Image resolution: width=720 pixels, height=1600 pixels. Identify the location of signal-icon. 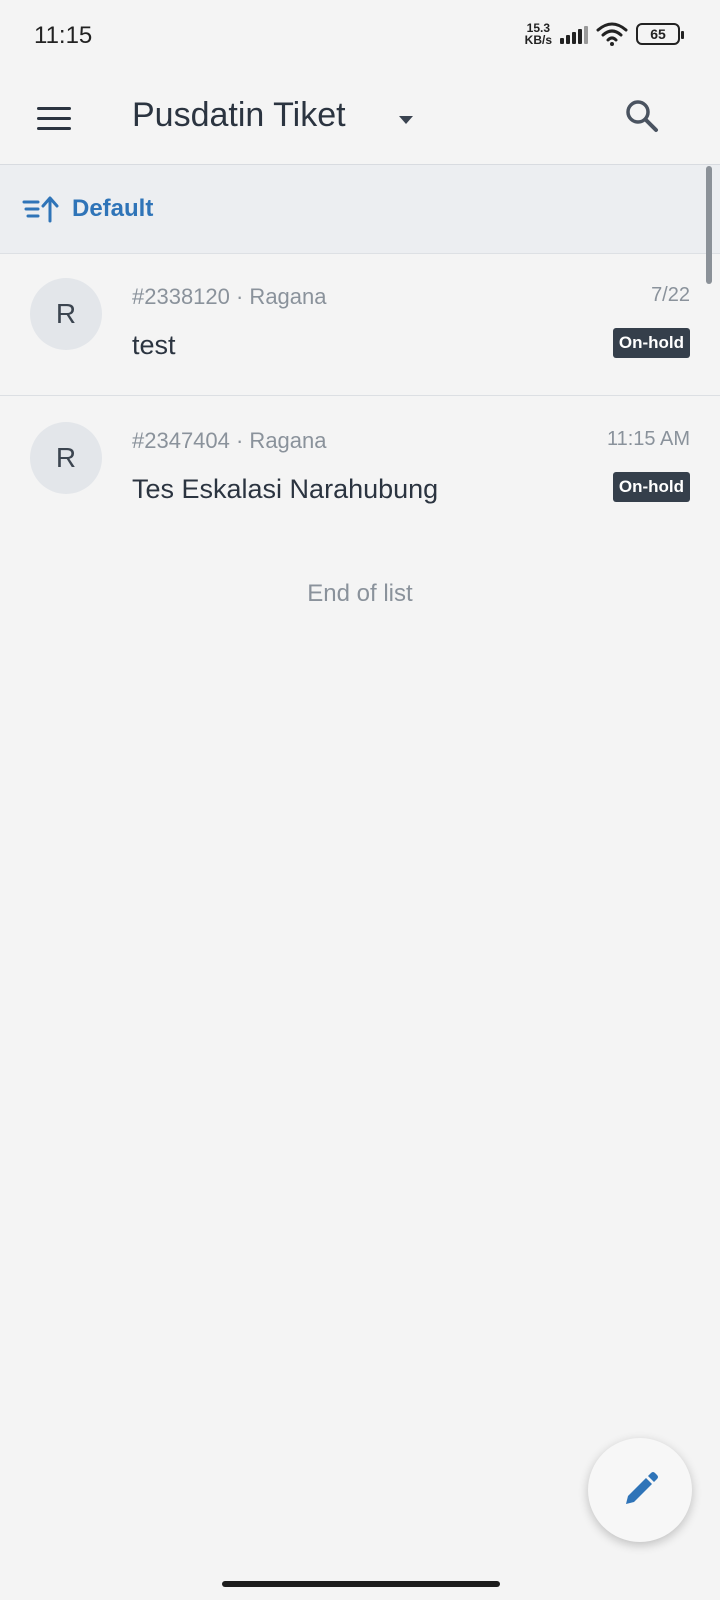
(574, 34).